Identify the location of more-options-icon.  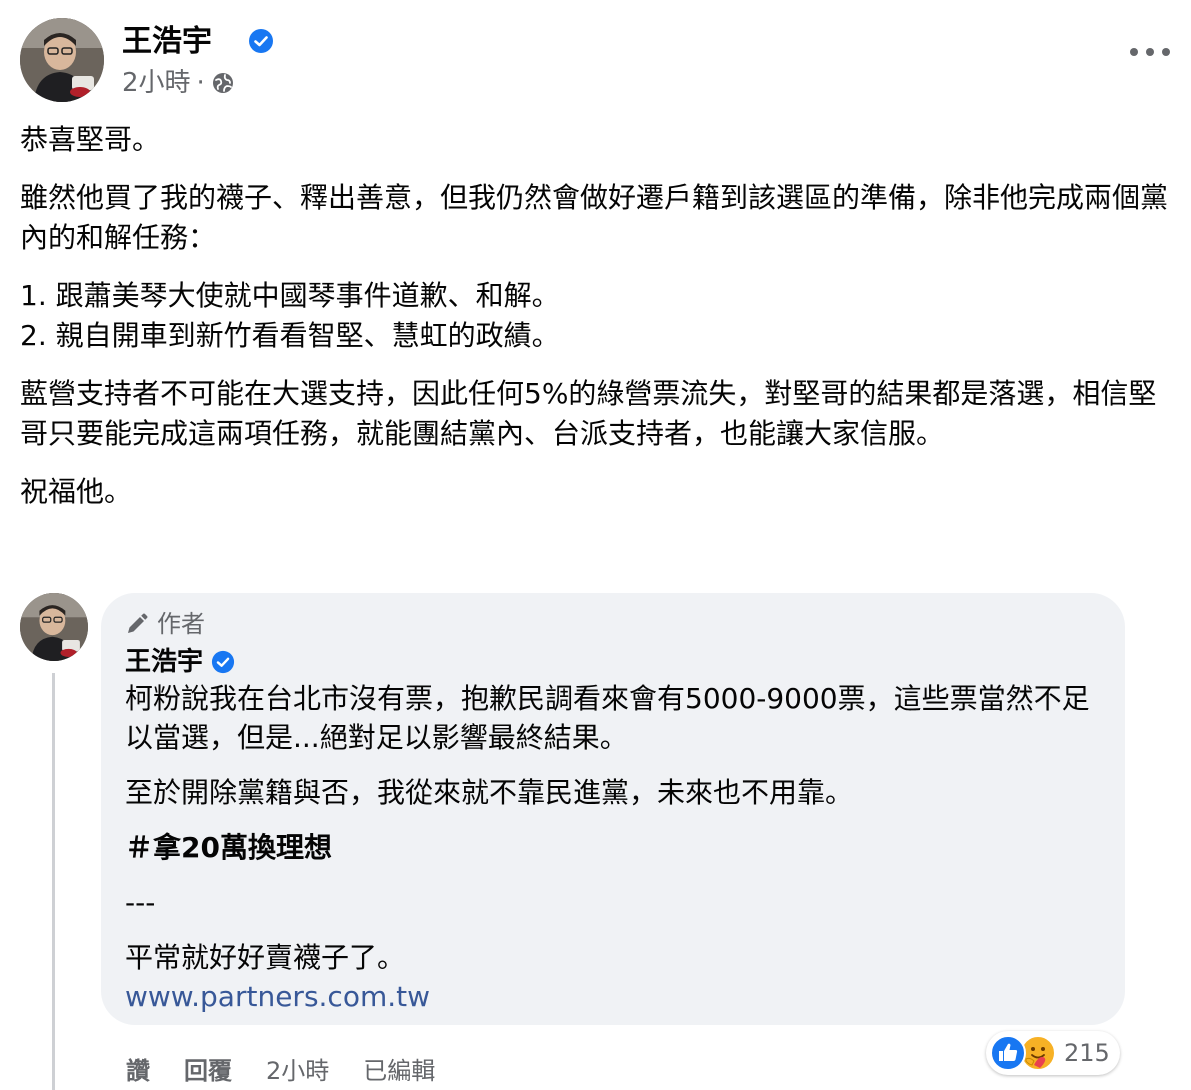
(1150, 52).